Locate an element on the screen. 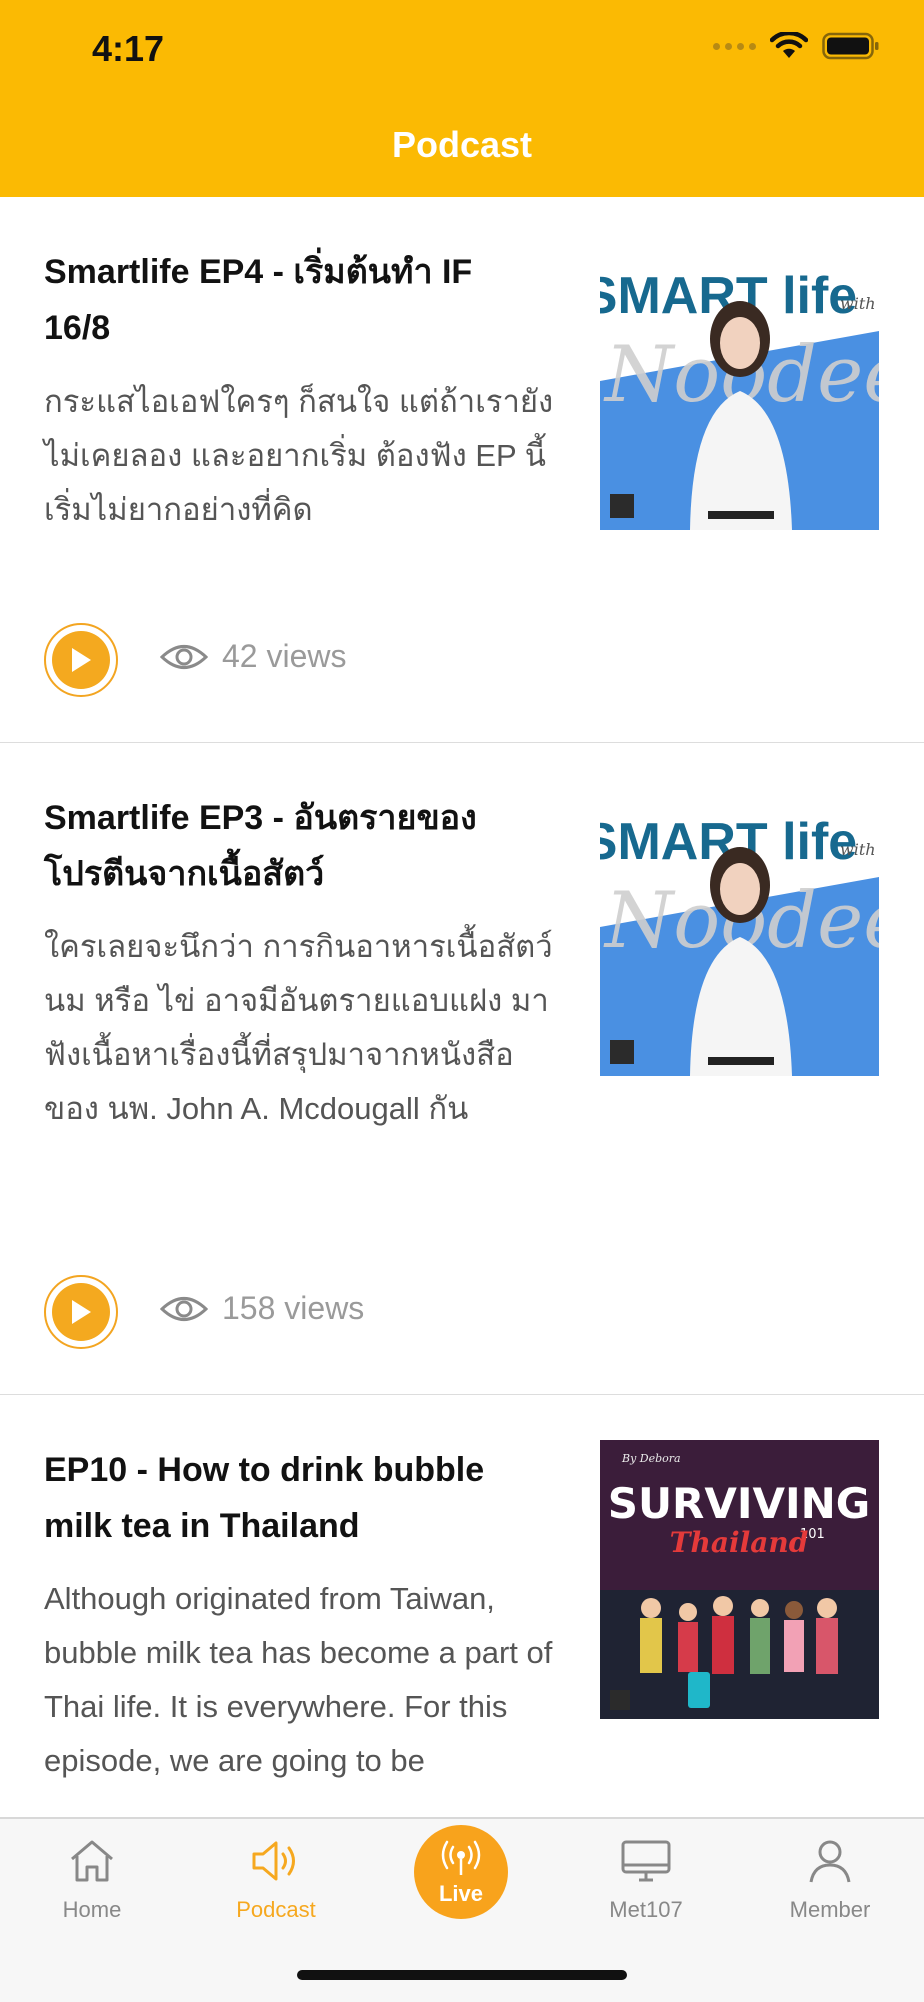 The height and width of the screenshot is (2002, 924). svg-text: Thailand is located at coordinates (739, 1542).